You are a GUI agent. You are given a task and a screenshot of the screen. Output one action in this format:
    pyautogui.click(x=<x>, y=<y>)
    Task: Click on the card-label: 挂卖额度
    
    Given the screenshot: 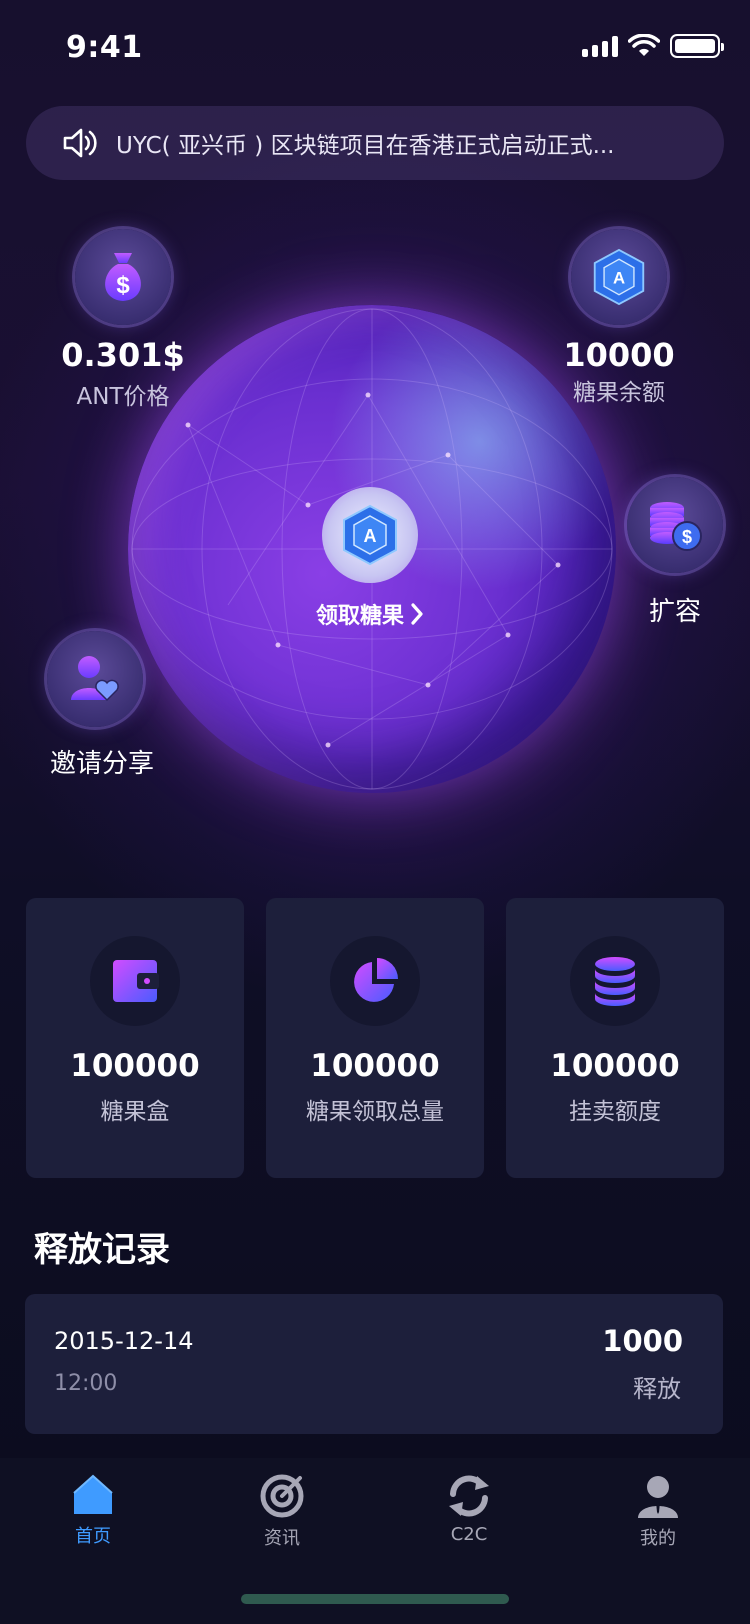 What is the action you would take?
    pyautogui.click(x=615, y=1112)
    